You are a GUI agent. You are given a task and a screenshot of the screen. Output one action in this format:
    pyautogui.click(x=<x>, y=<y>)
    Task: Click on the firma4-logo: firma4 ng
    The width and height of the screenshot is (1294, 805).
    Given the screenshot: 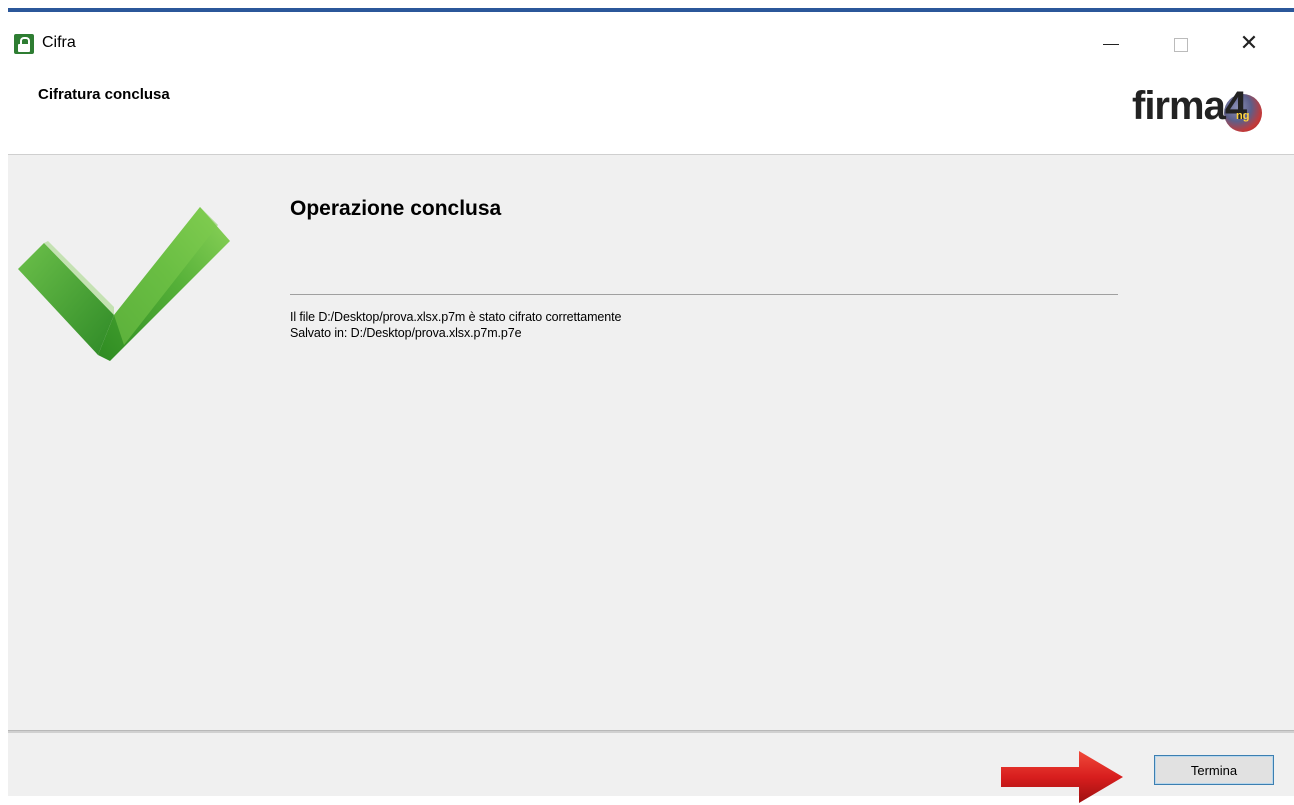 What is the action you would take?
    pyautogui.click(x=1212, y=114)
    